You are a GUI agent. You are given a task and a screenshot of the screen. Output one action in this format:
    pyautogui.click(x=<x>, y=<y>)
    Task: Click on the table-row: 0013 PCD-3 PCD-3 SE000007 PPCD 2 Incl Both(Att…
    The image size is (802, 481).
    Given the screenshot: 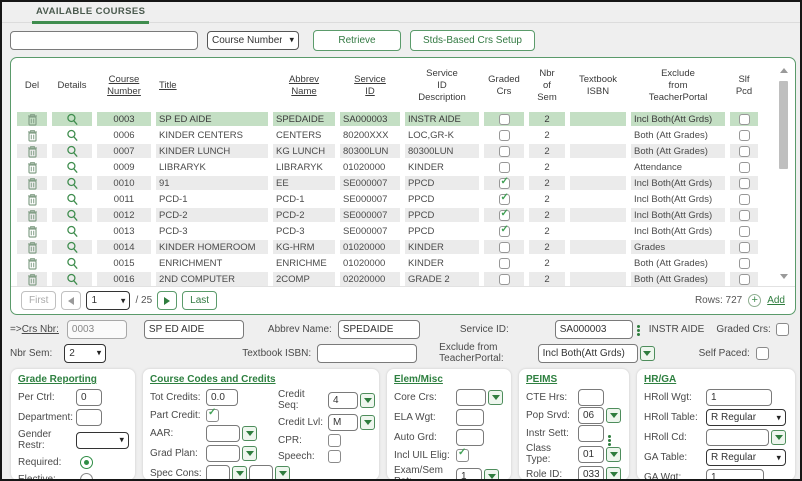 What is the action you would take?
    pyautogui.click(x=395, y=231)
    